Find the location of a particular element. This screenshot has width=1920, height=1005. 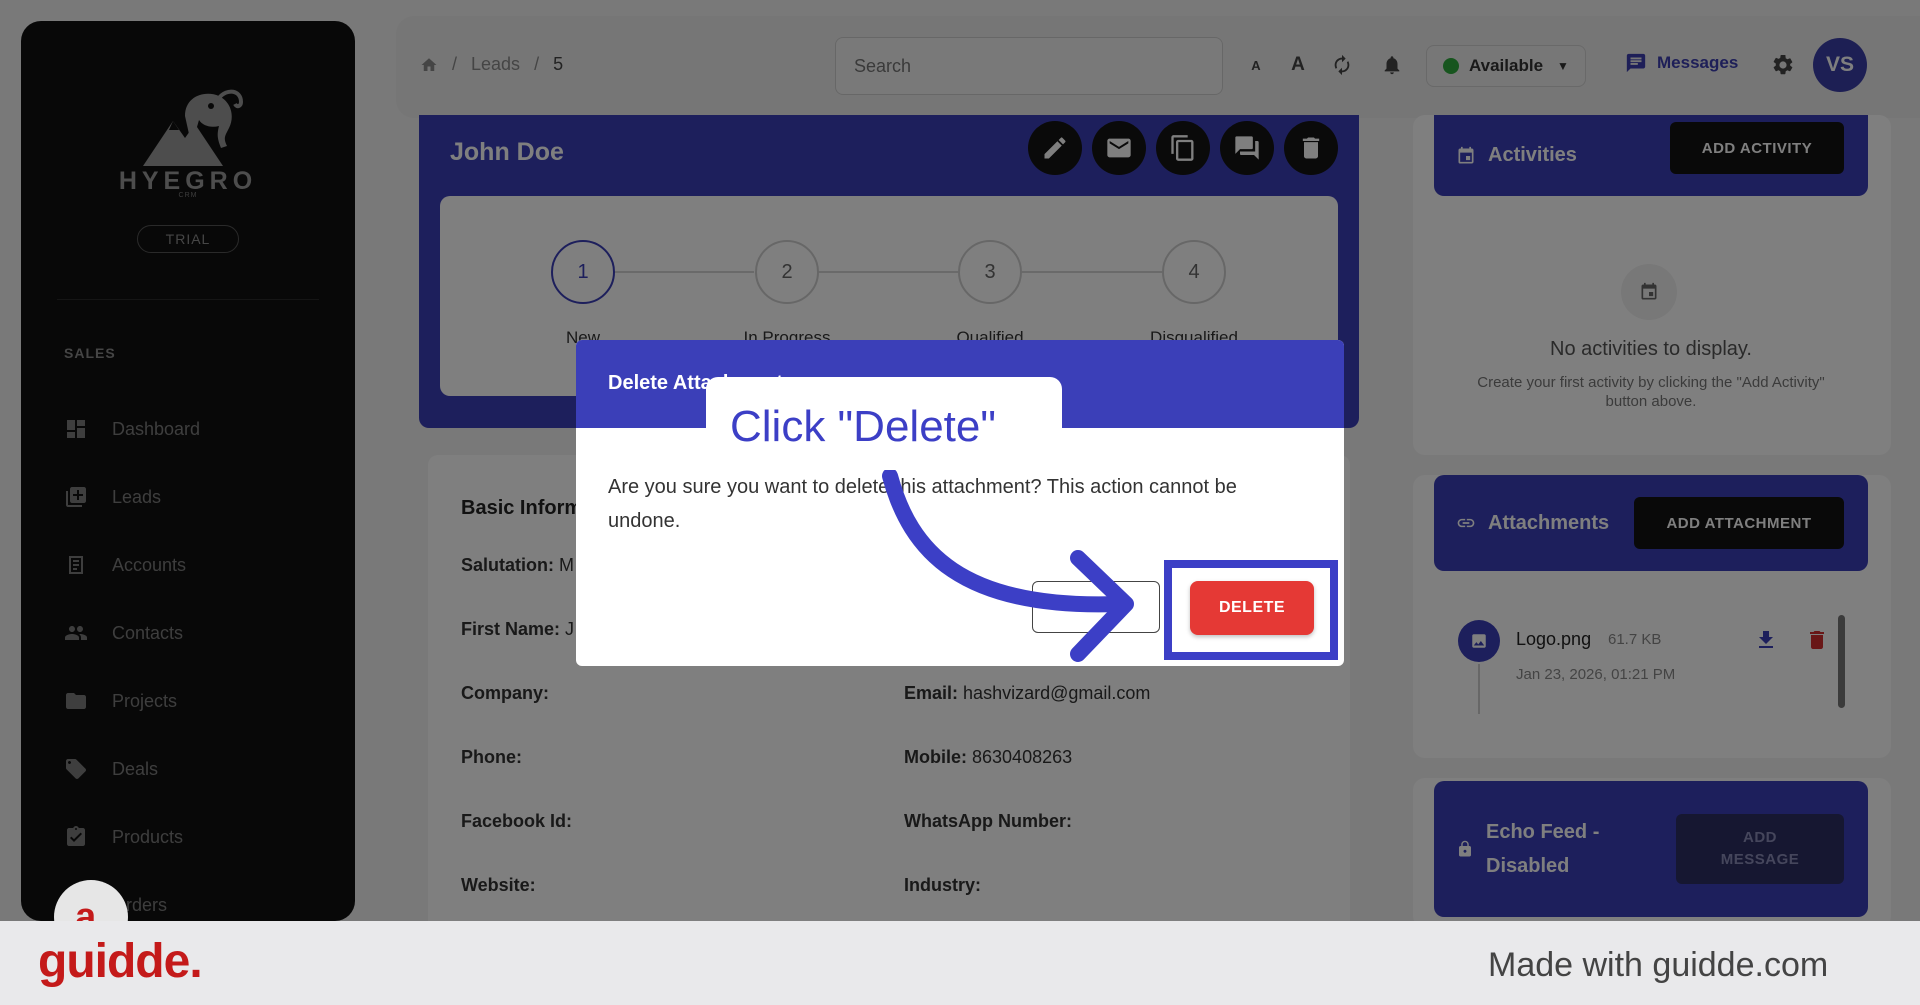

instruction-callout: Click "Delete" is located at coordinates (884, 427).